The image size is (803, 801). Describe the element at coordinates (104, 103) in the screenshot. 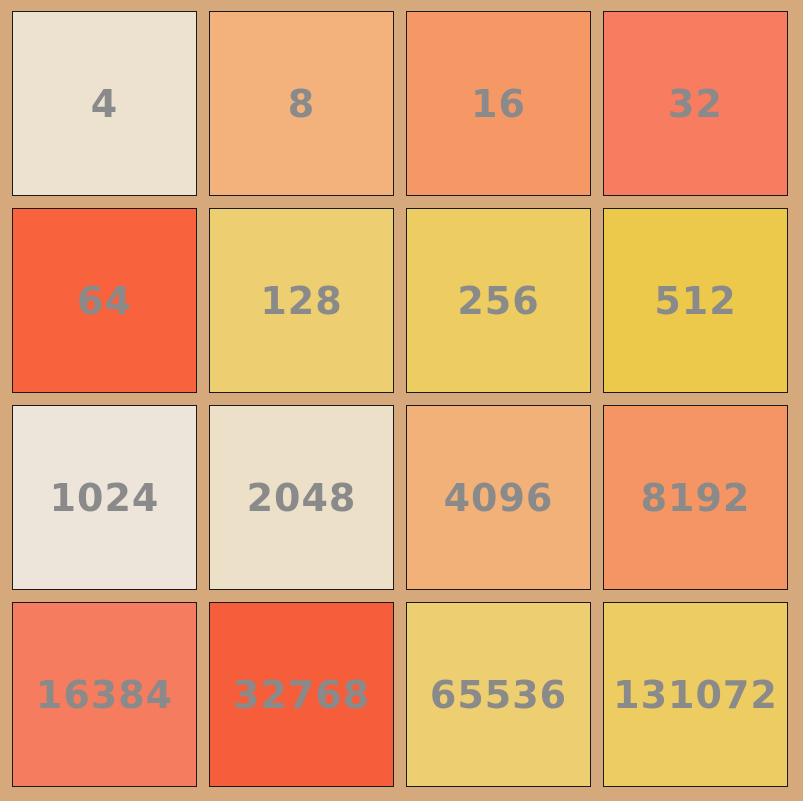

I see `tile: 4` at that location.